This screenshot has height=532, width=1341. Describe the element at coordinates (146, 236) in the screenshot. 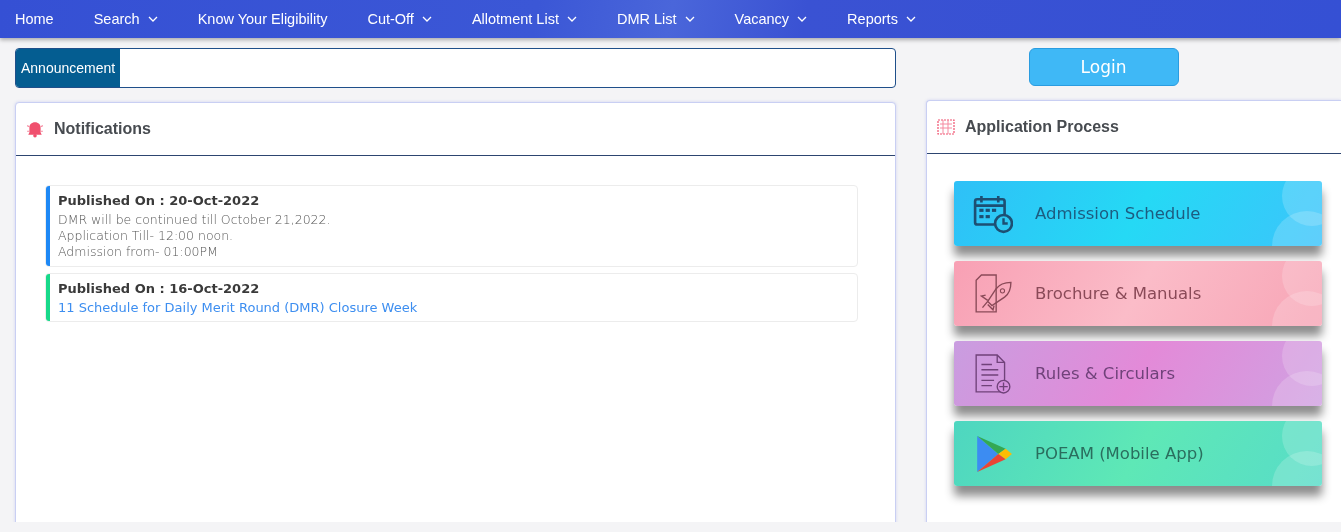

I see `notification-text: Application Till- 12:00 noon.` at that location.